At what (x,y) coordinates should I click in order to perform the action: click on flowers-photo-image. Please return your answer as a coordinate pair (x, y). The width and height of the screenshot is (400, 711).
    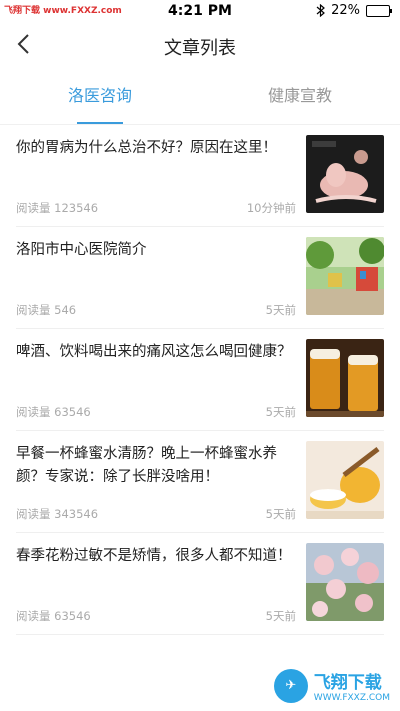
    Looking at the image, I should click on (345, 582).